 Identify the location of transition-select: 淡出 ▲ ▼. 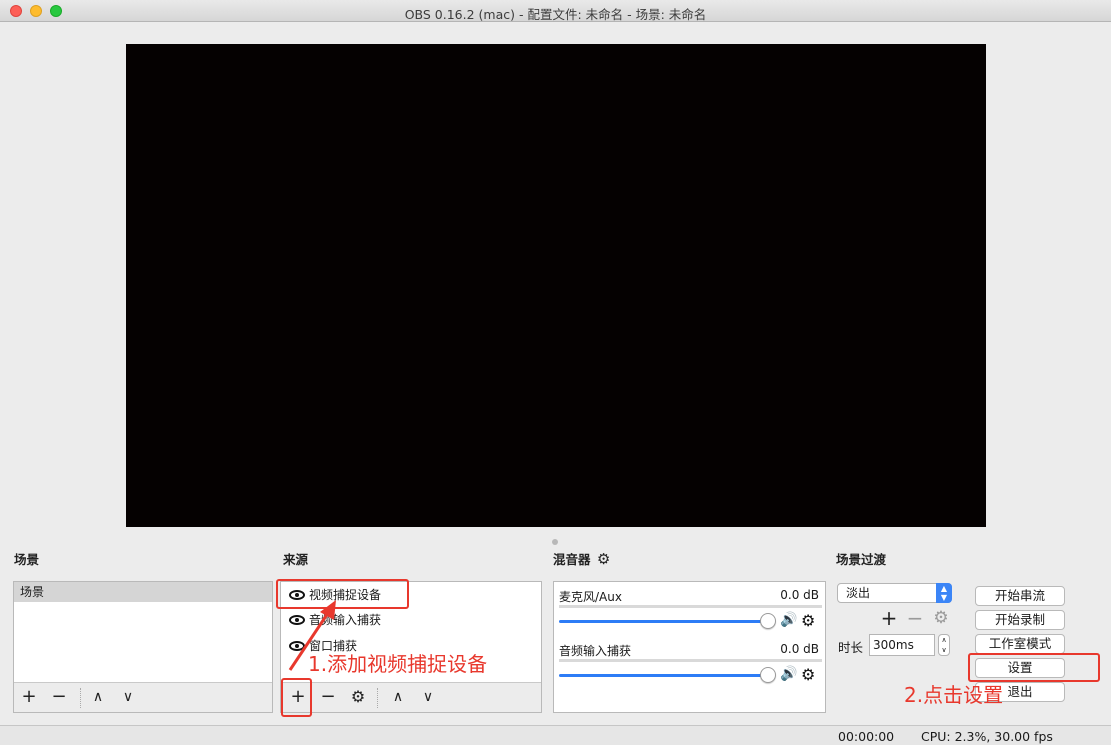
(894, 593).